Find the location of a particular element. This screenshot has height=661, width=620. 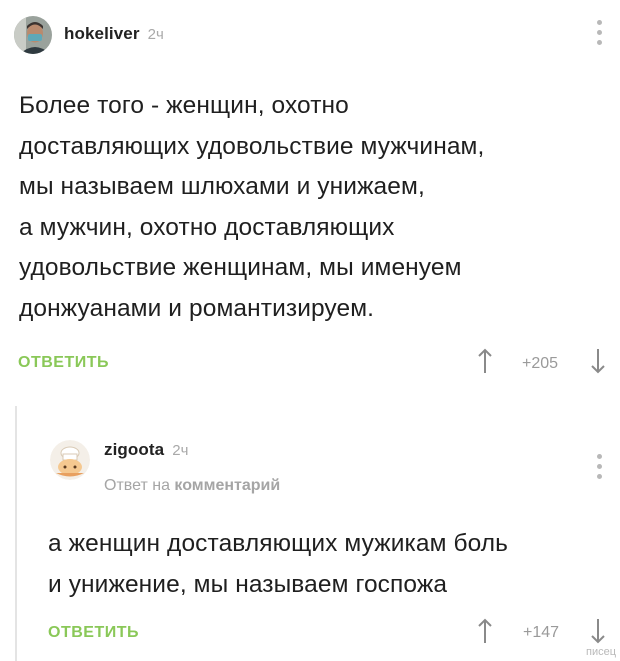

comment-text-line: а мужчин, охотно доставляющих is located at coordinates (207, 227).